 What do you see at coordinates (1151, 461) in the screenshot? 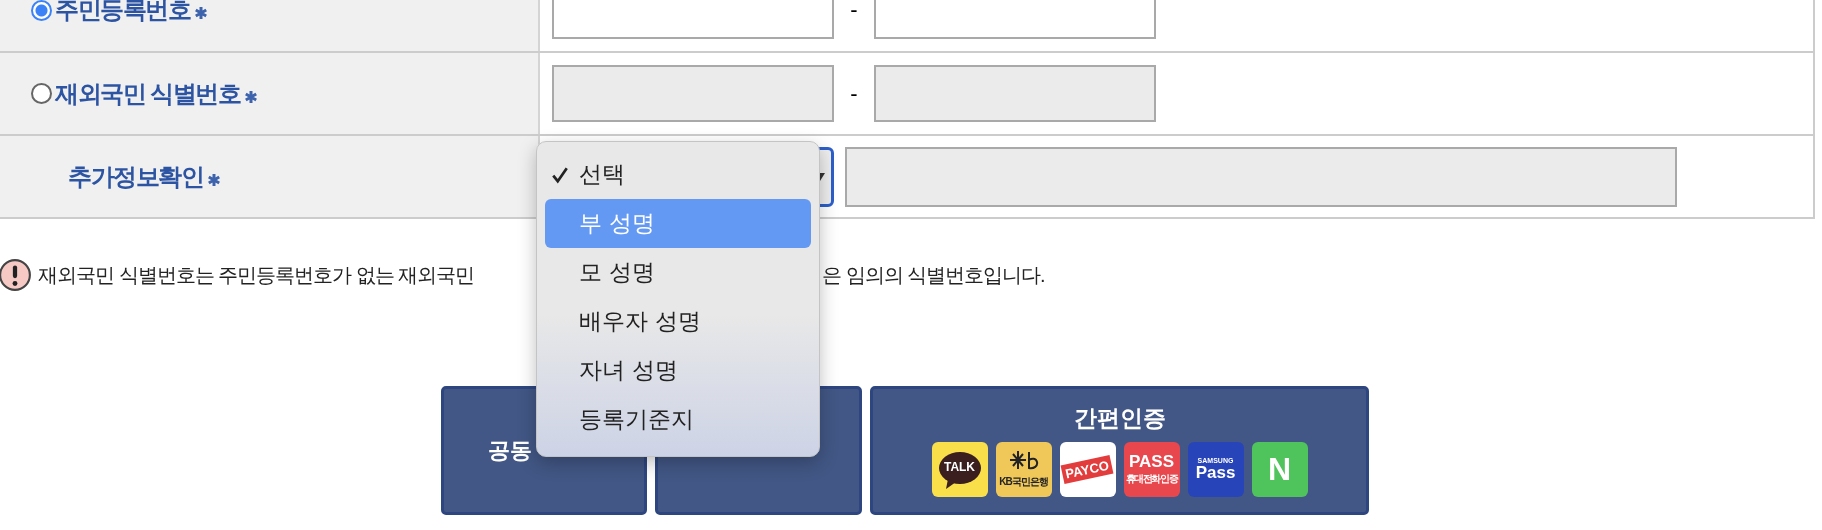
I see `logo-text: PASS` at bounding box center [1151, 461].